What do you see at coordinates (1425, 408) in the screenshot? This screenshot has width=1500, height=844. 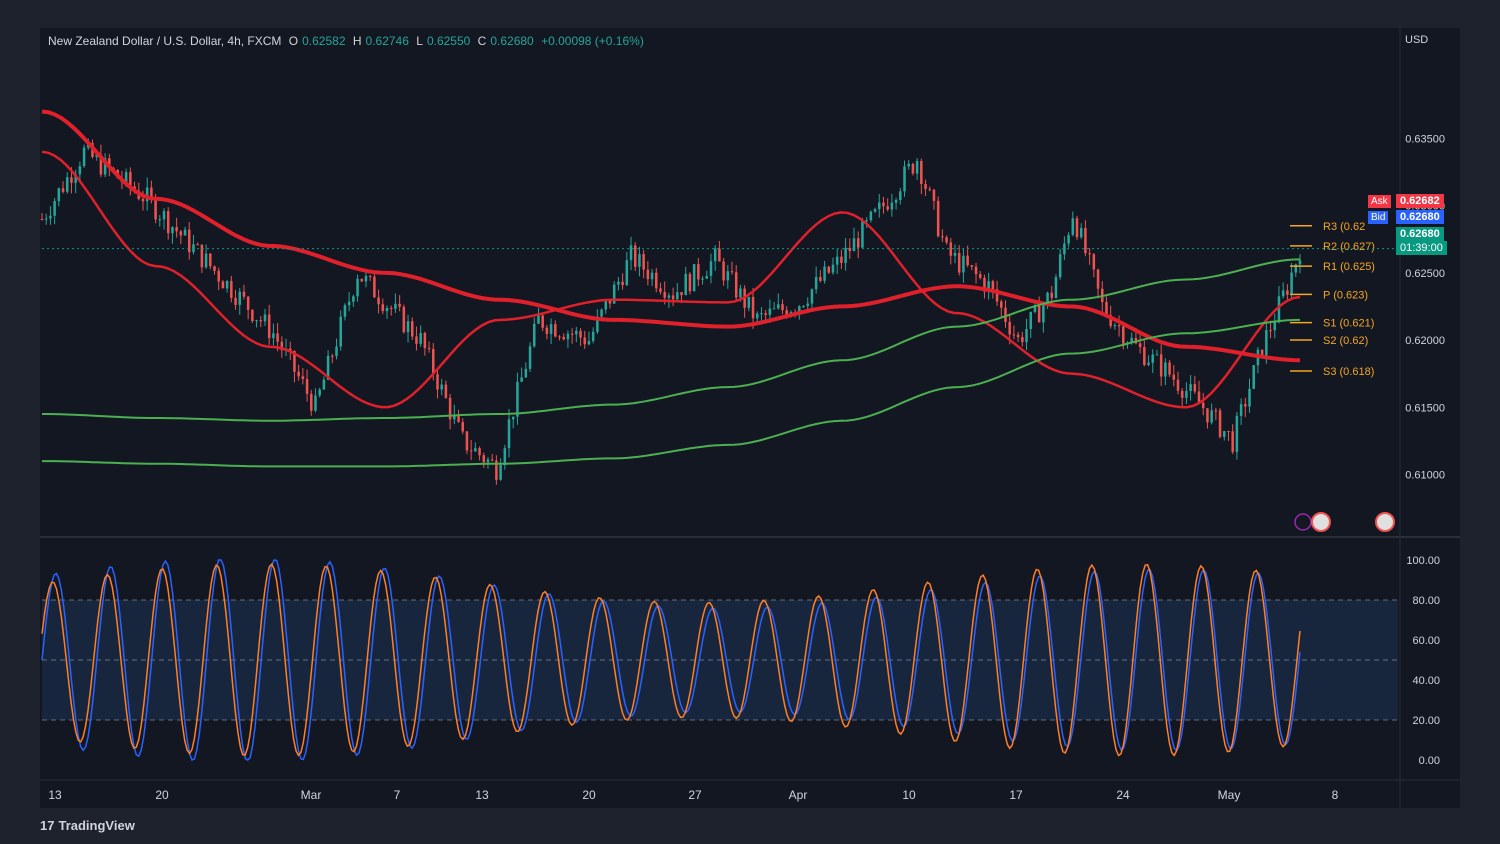 I see `price-tick-label: 0.61500` at bounding box center [1425, 408].